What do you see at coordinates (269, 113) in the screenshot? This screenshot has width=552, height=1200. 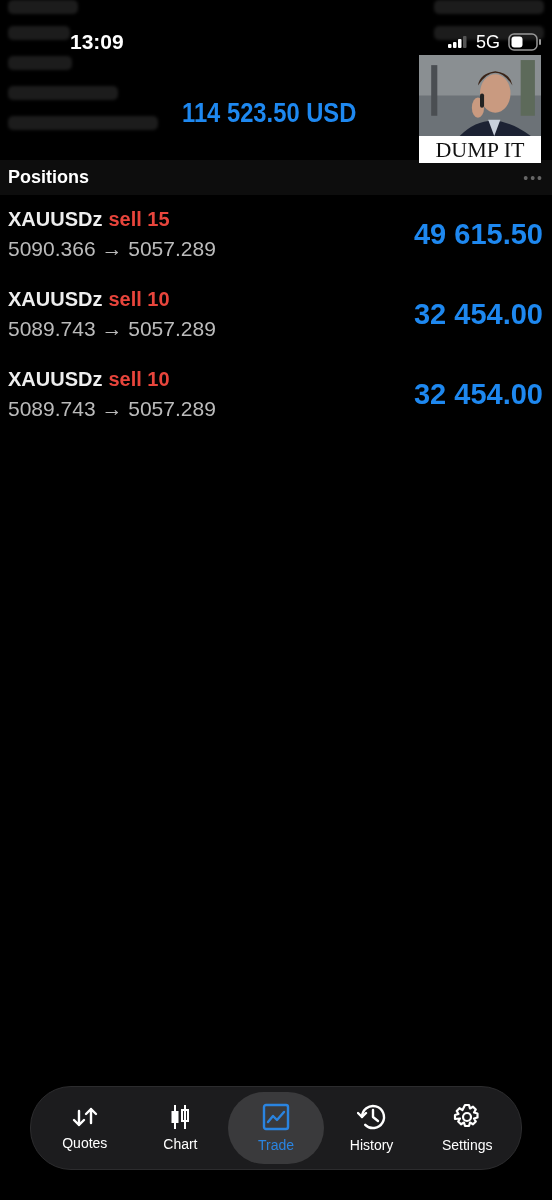 I see `account-total: 114 523.50 USD` at bounding box center [269, 113].